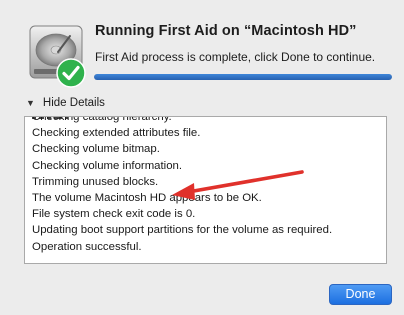  Describe the element at coordinates (87, 246) in the screenshot. I see `log-line: Operation successful.` at that location.